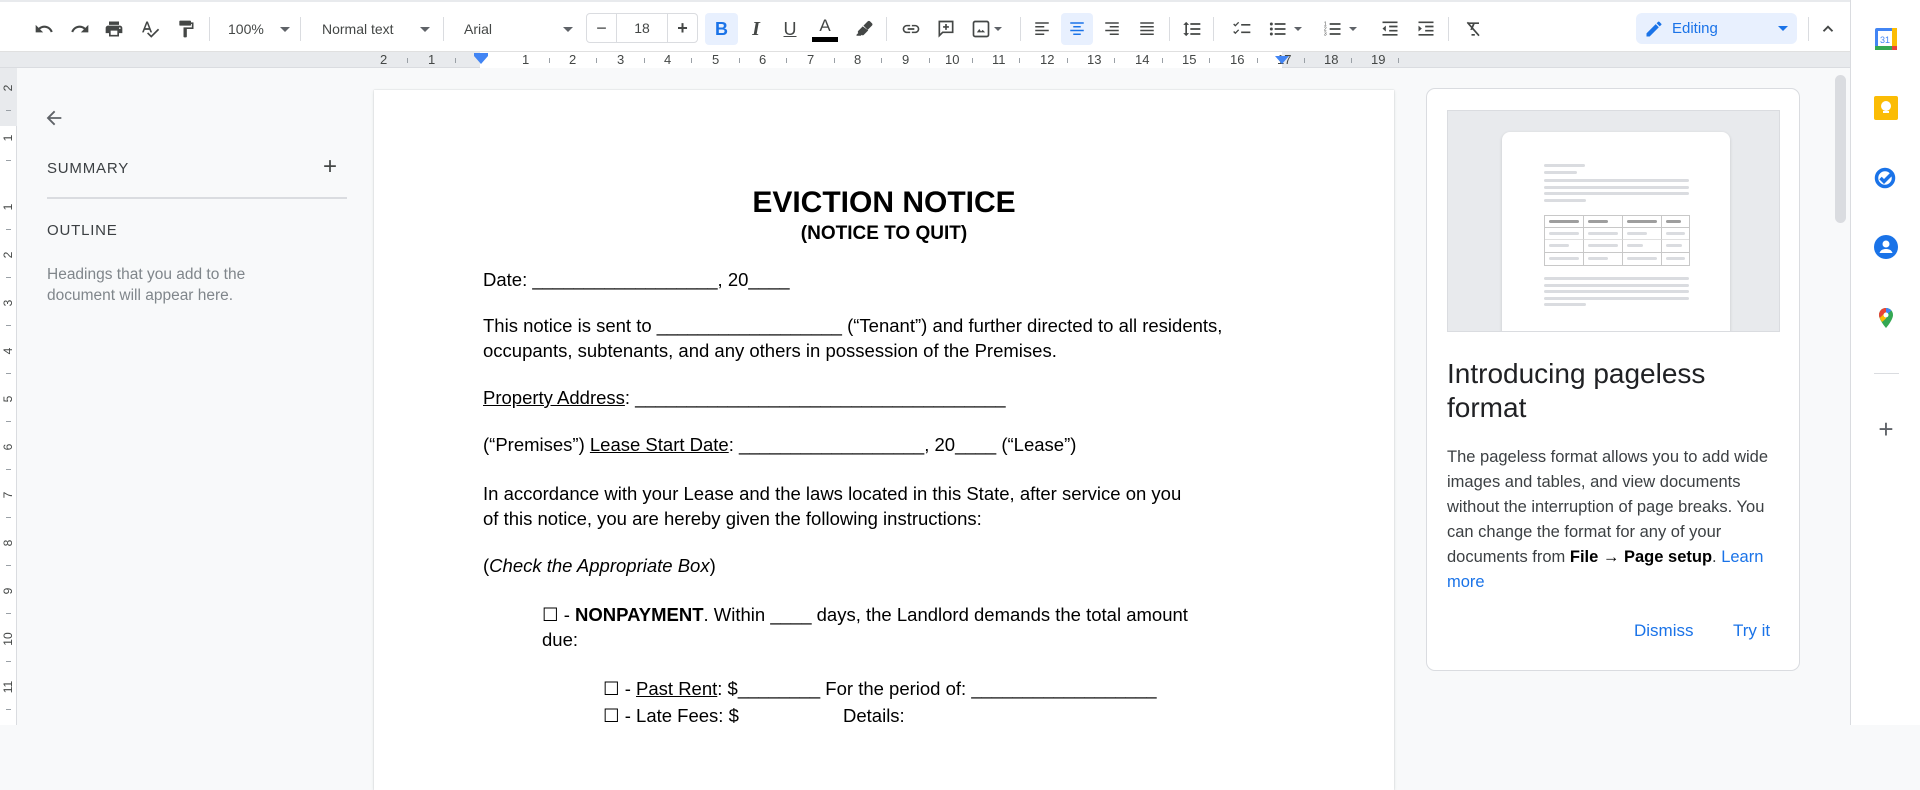  What do you see at coordinates (602, 28) in the screenshot?
I see `decrease-font-button: −` at bounding box center [602, 28].